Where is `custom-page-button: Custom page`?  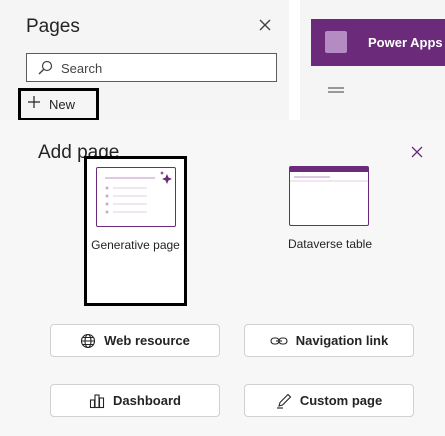
custom-page-button: Custom page is located at coordinates (329, 400).